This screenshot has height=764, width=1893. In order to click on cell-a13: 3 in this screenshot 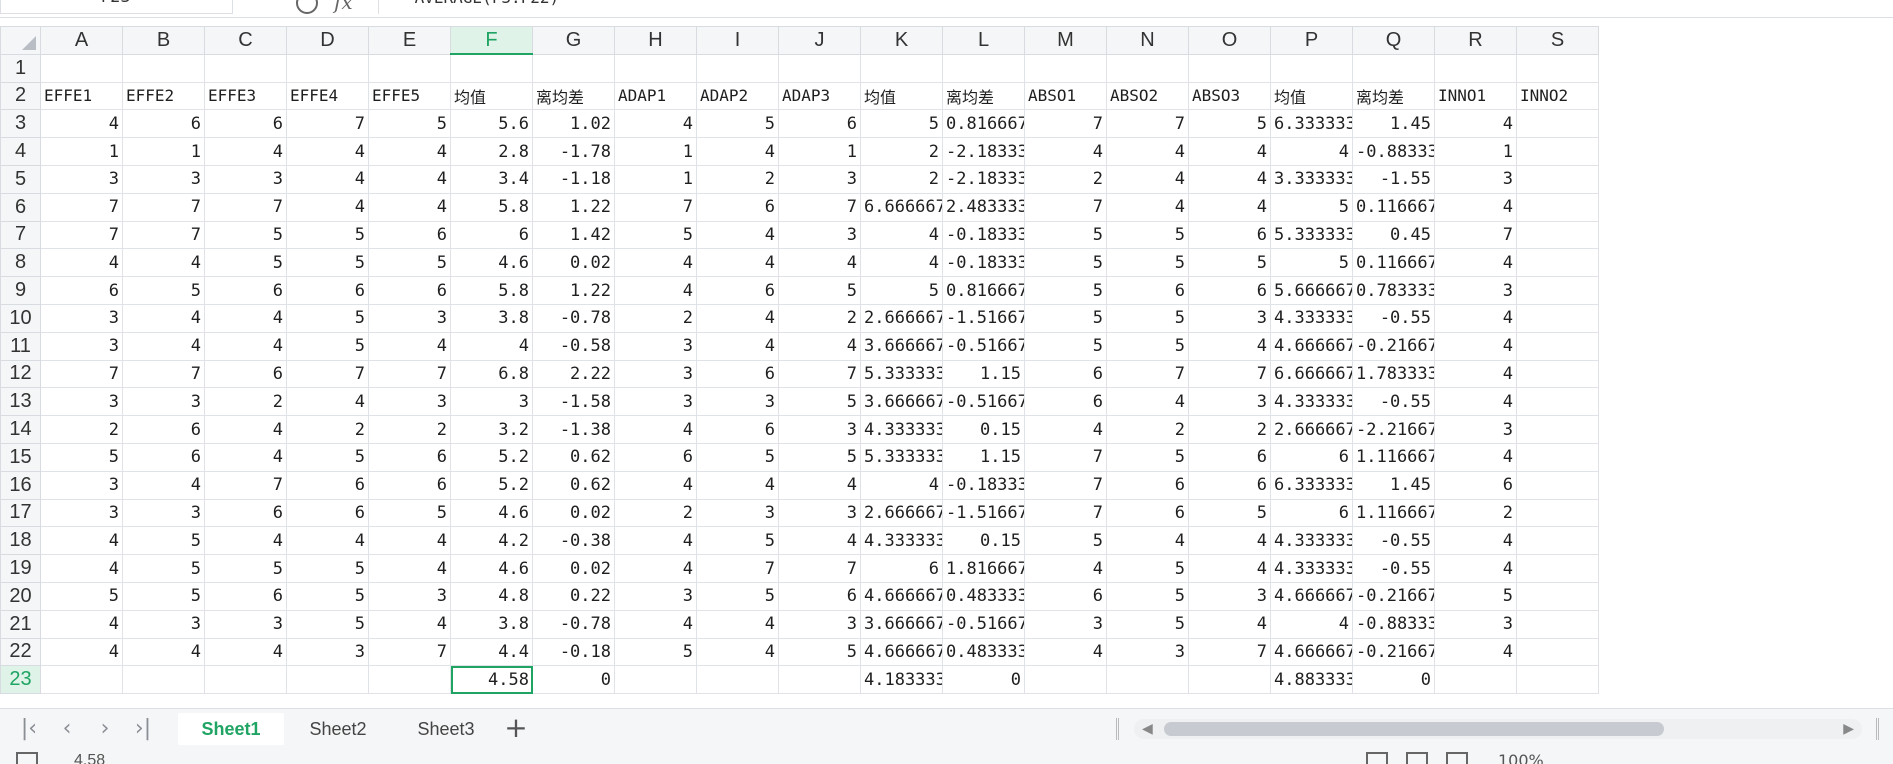, I will do `click(81, 402)`.